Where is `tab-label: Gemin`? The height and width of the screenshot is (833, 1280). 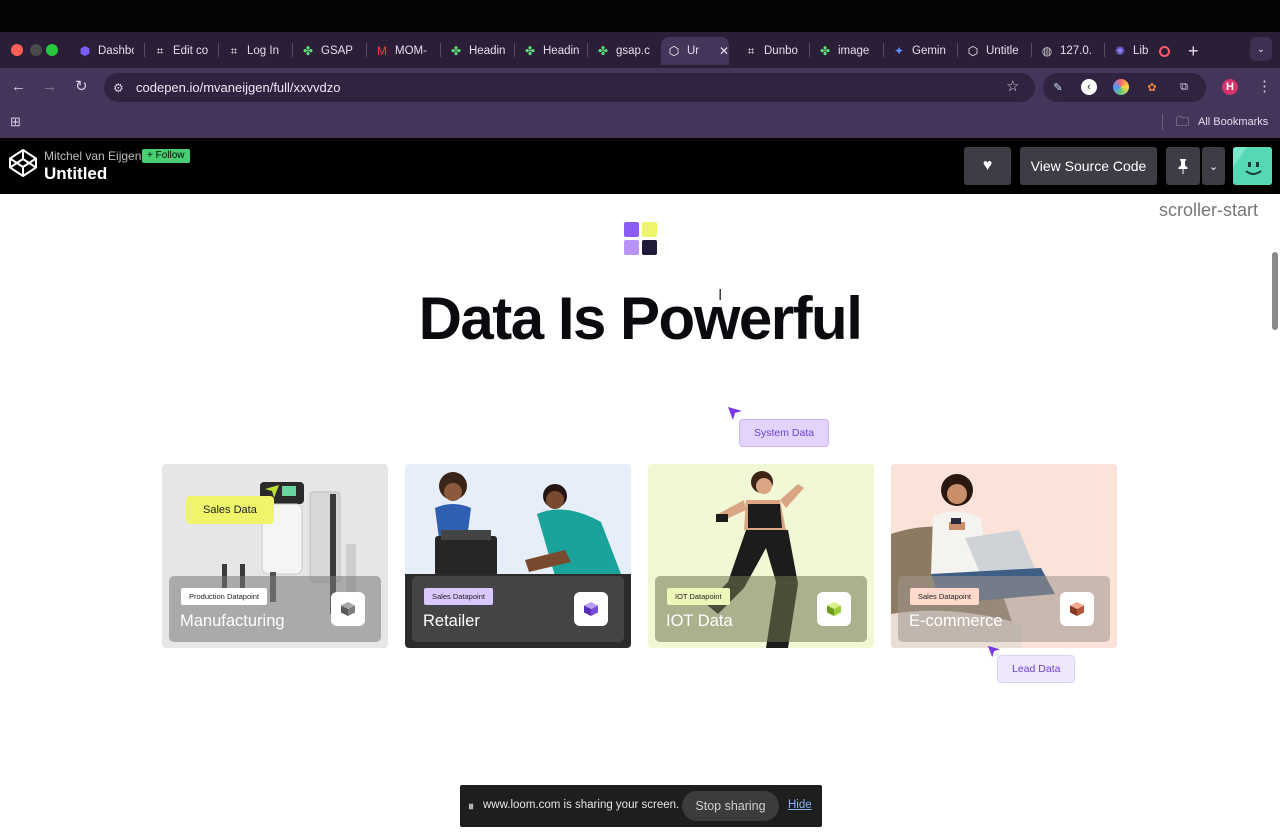
tab-label: Gemin is located at coordinates (929, 51).